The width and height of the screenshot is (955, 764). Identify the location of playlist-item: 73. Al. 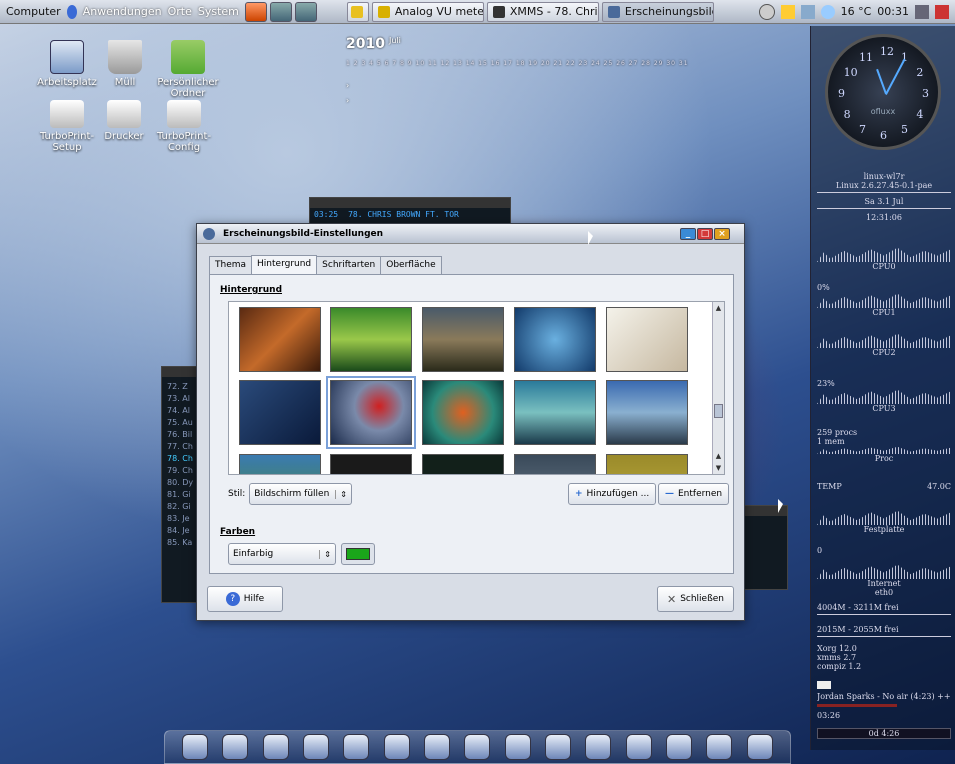
(181, 399).